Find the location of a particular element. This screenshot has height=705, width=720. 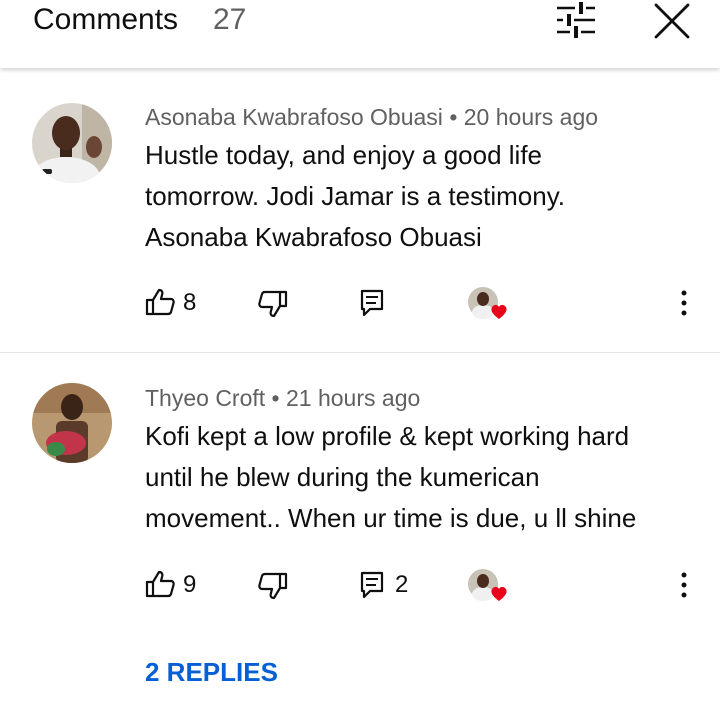

sort-filter-icon is located at coordinates (576, 20).